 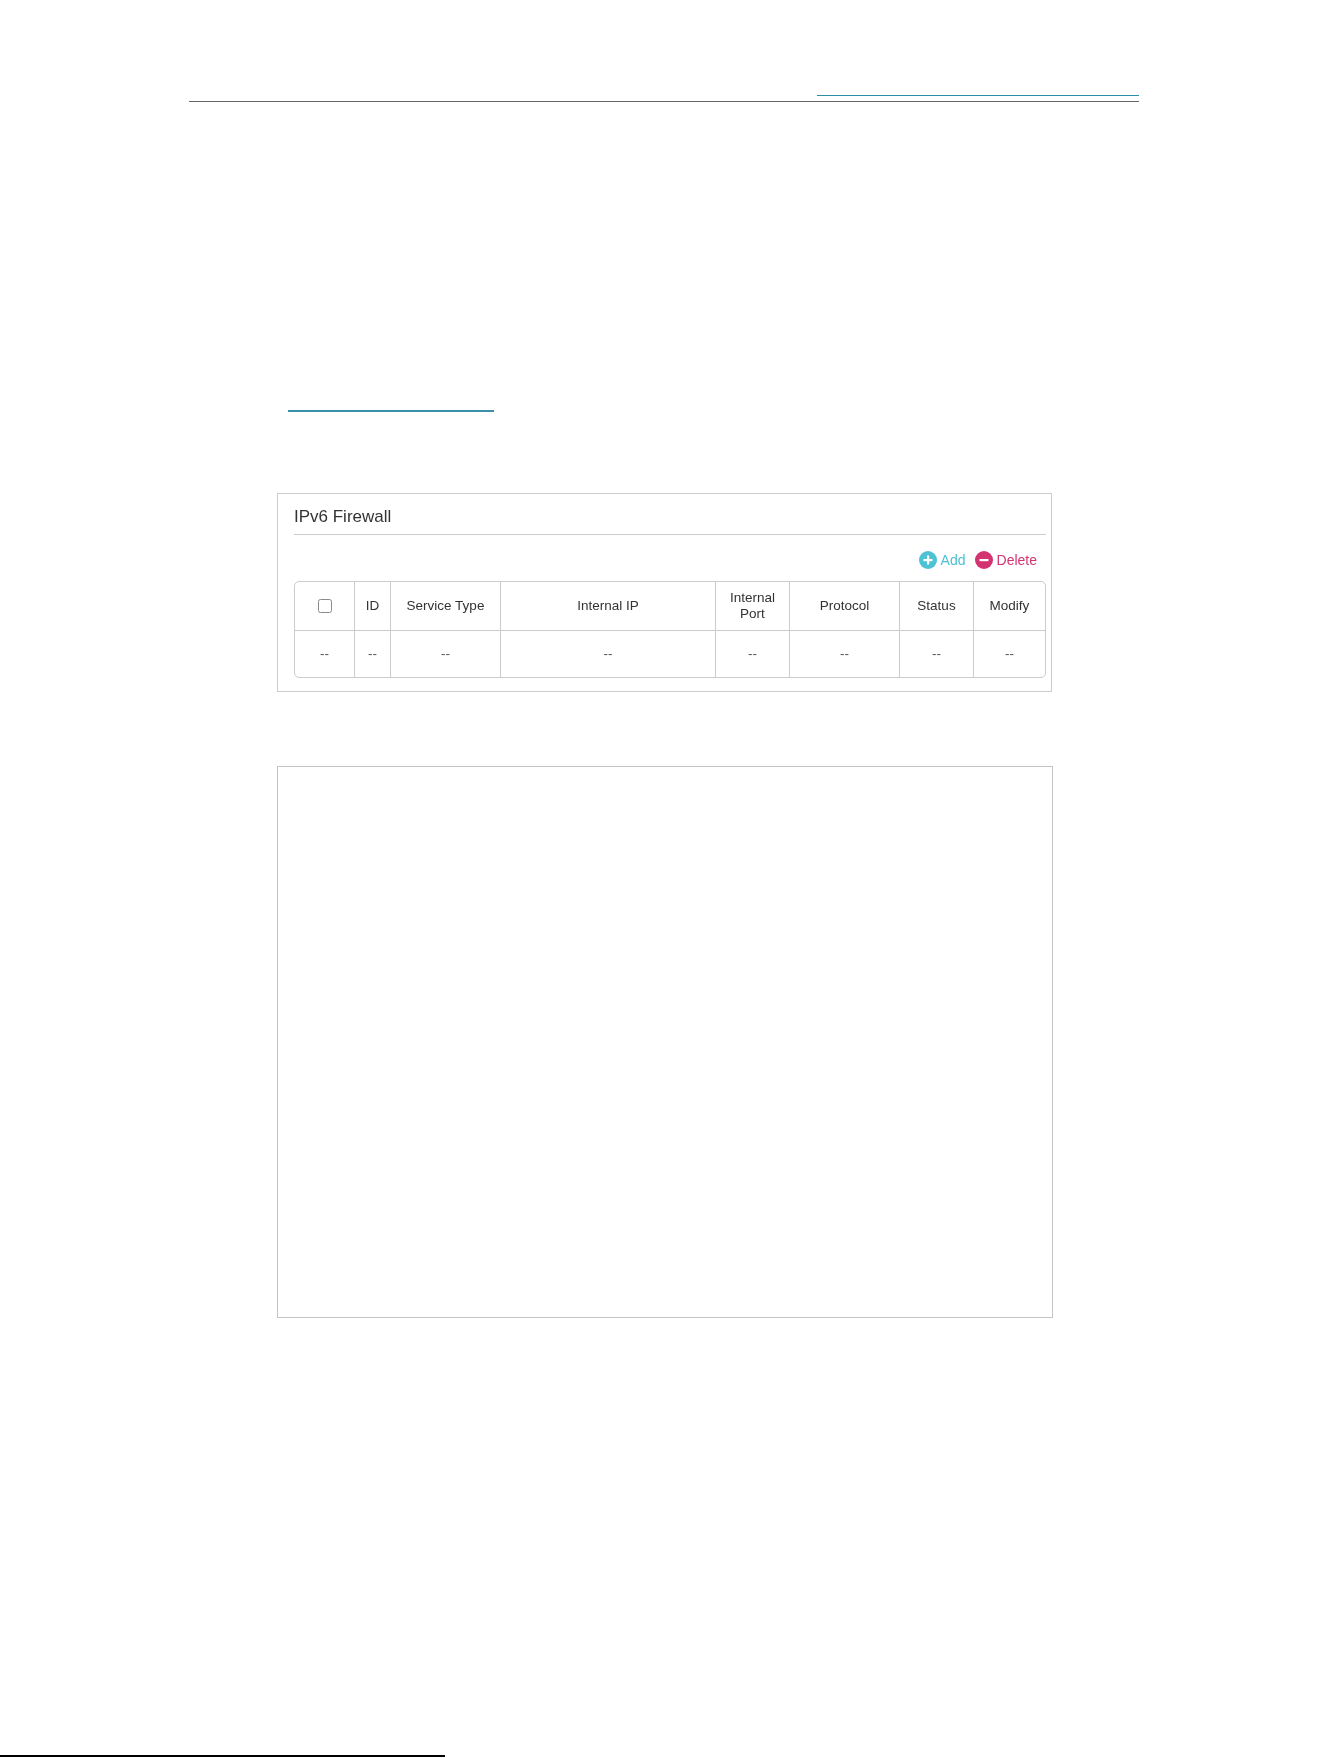 I want to click on table-cell-text: --, so click(x=324, y=654).